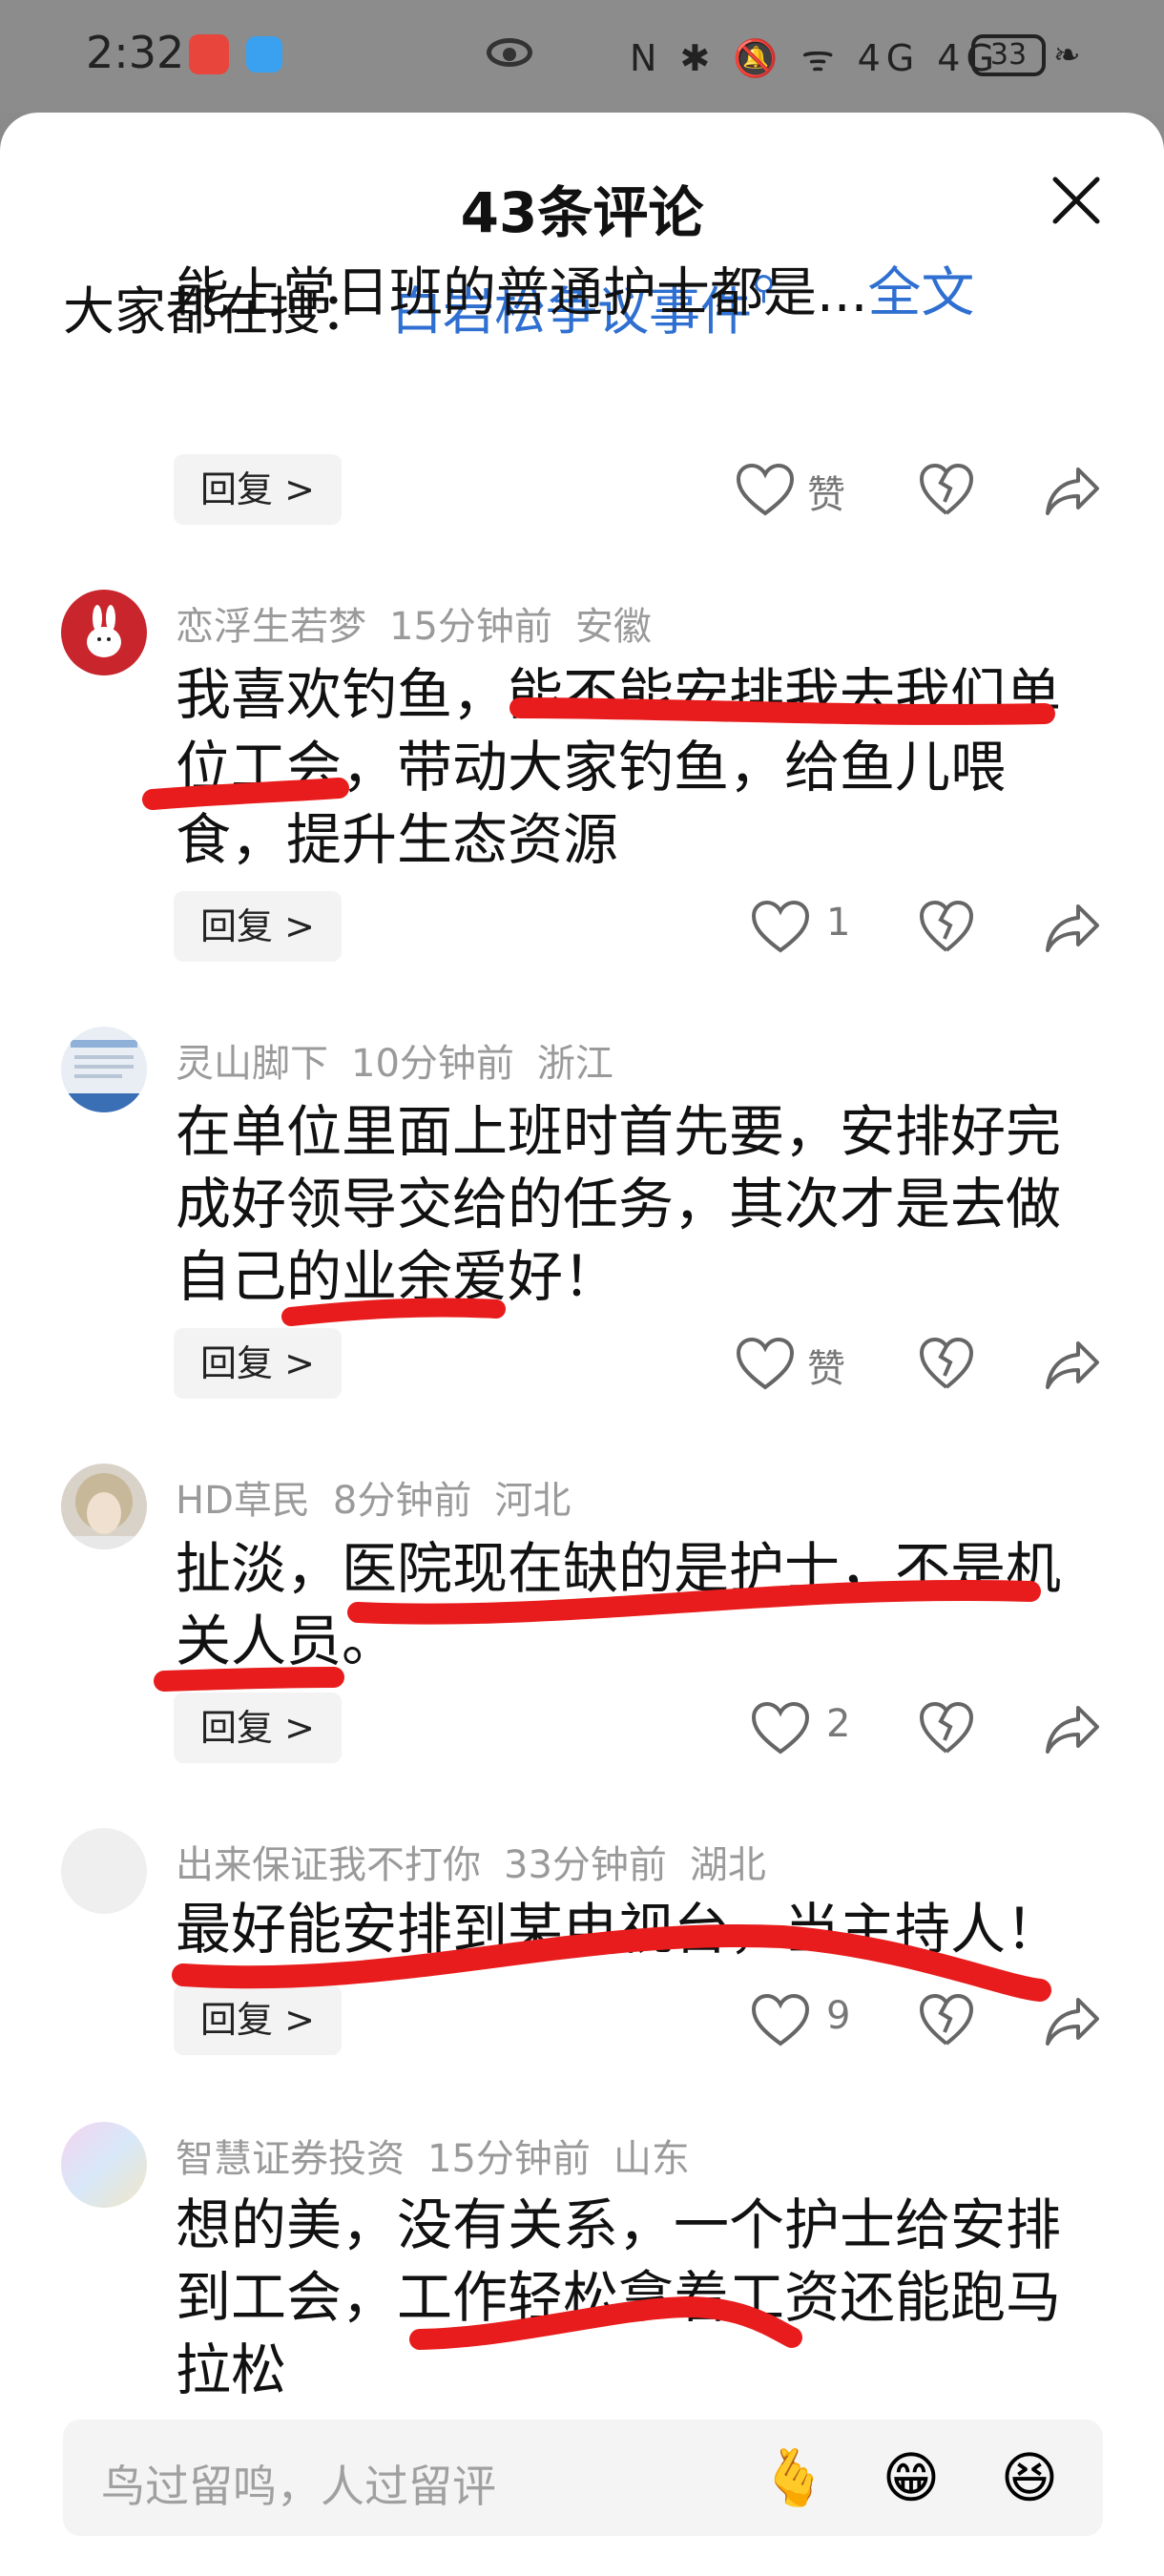  Describe the element at coordinates (921, 293) in the screenshot. I see `expand-link: 全文` at that location.